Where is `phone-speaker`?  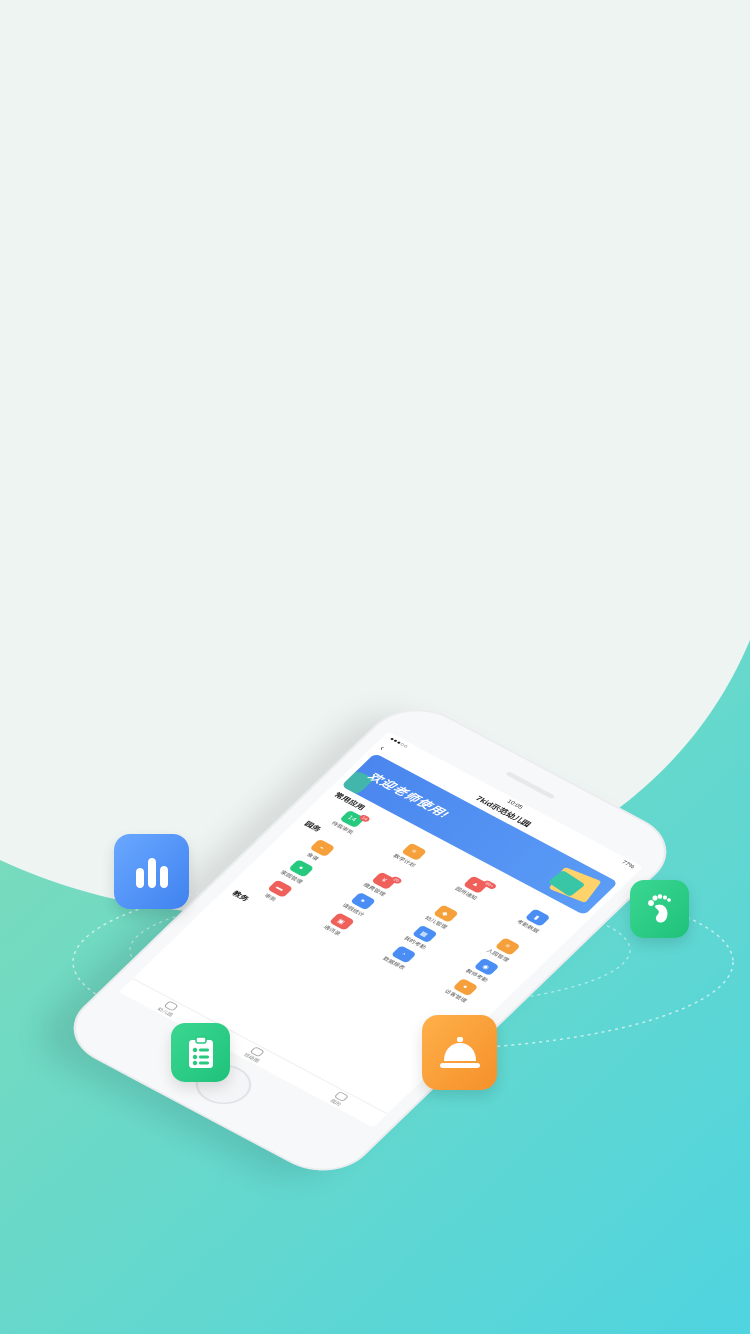 phone-speaker is located at coordinates (530, 785).